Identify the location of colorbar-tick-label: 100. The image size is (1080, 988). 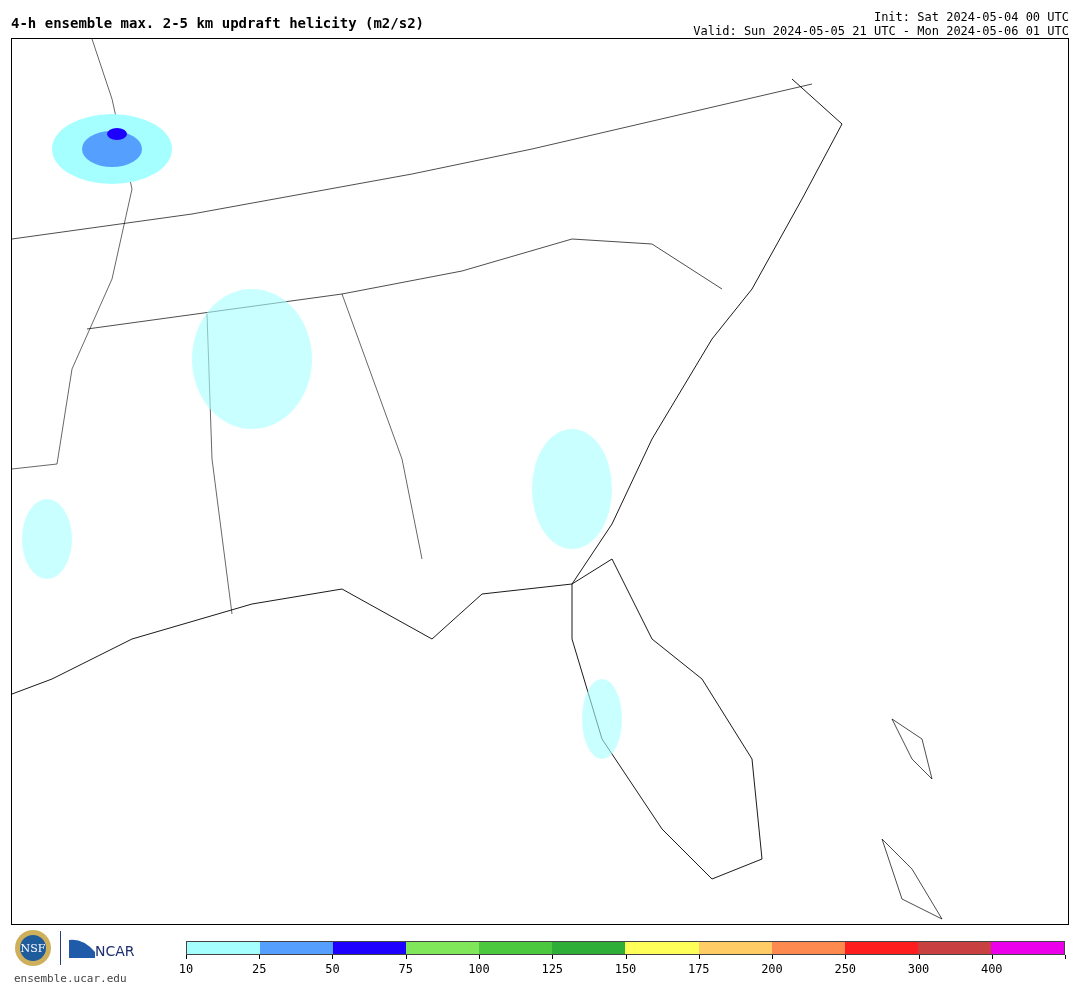
(479, 969).